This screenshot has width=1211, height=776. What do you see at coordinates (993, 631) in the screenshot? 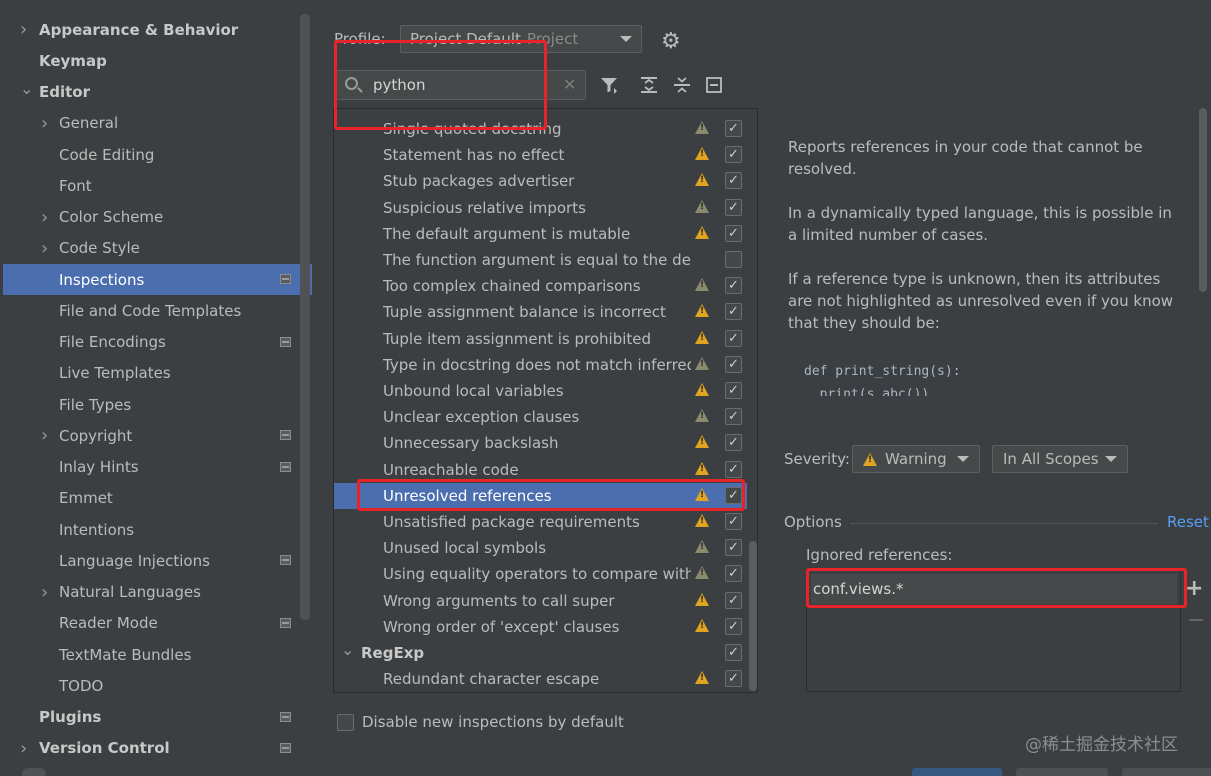
I see `ignored-references-list: conf.views.*` at bounding box center [993, 631].